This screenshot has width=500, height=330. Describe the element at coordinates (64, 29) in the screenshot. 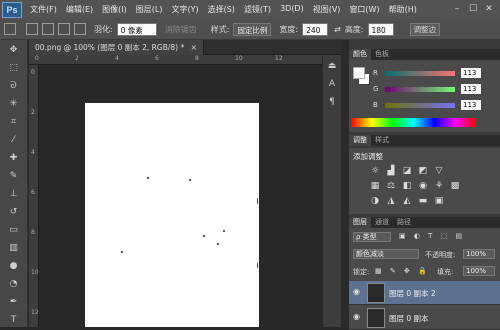

I see `subtract-selection-icon` at that location.